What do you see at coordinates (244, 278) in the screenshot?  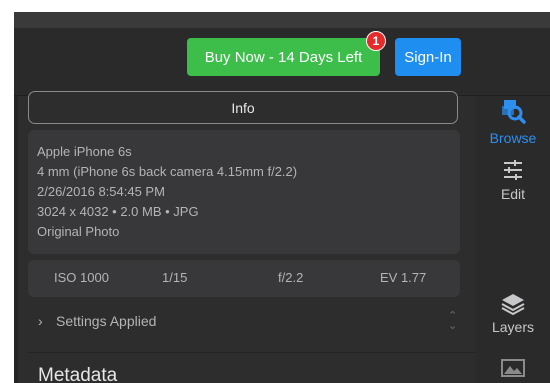 I see `exif-summary-row: ISO 1000 1/15 f/2.2 EV 1.77` at bounding box center [244, 278].